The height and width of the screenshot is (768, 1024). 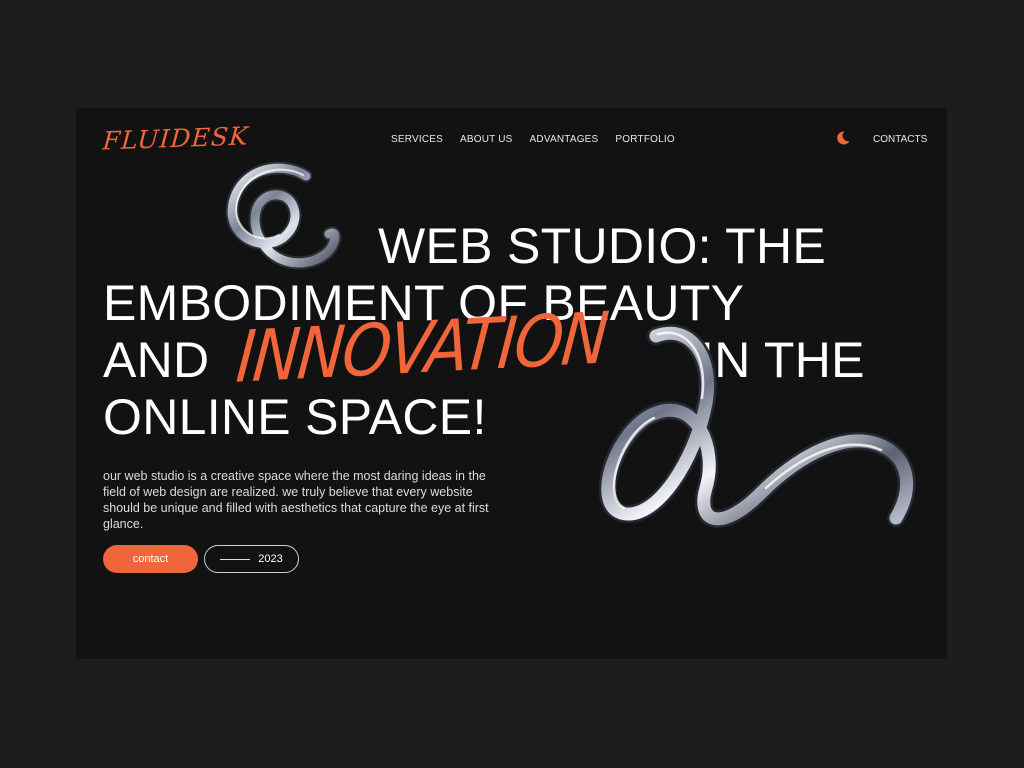 I want to click on nav-item-about-us: ABOUT US, so click(x=486, y=139).